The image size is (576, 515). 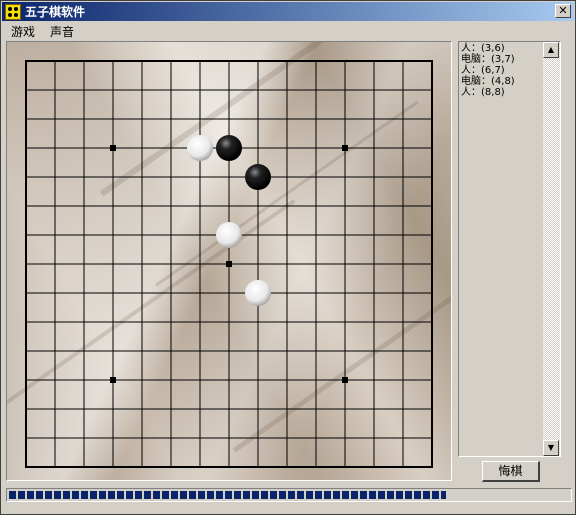 I want to click on app-icon, so click(x=13, y=11).